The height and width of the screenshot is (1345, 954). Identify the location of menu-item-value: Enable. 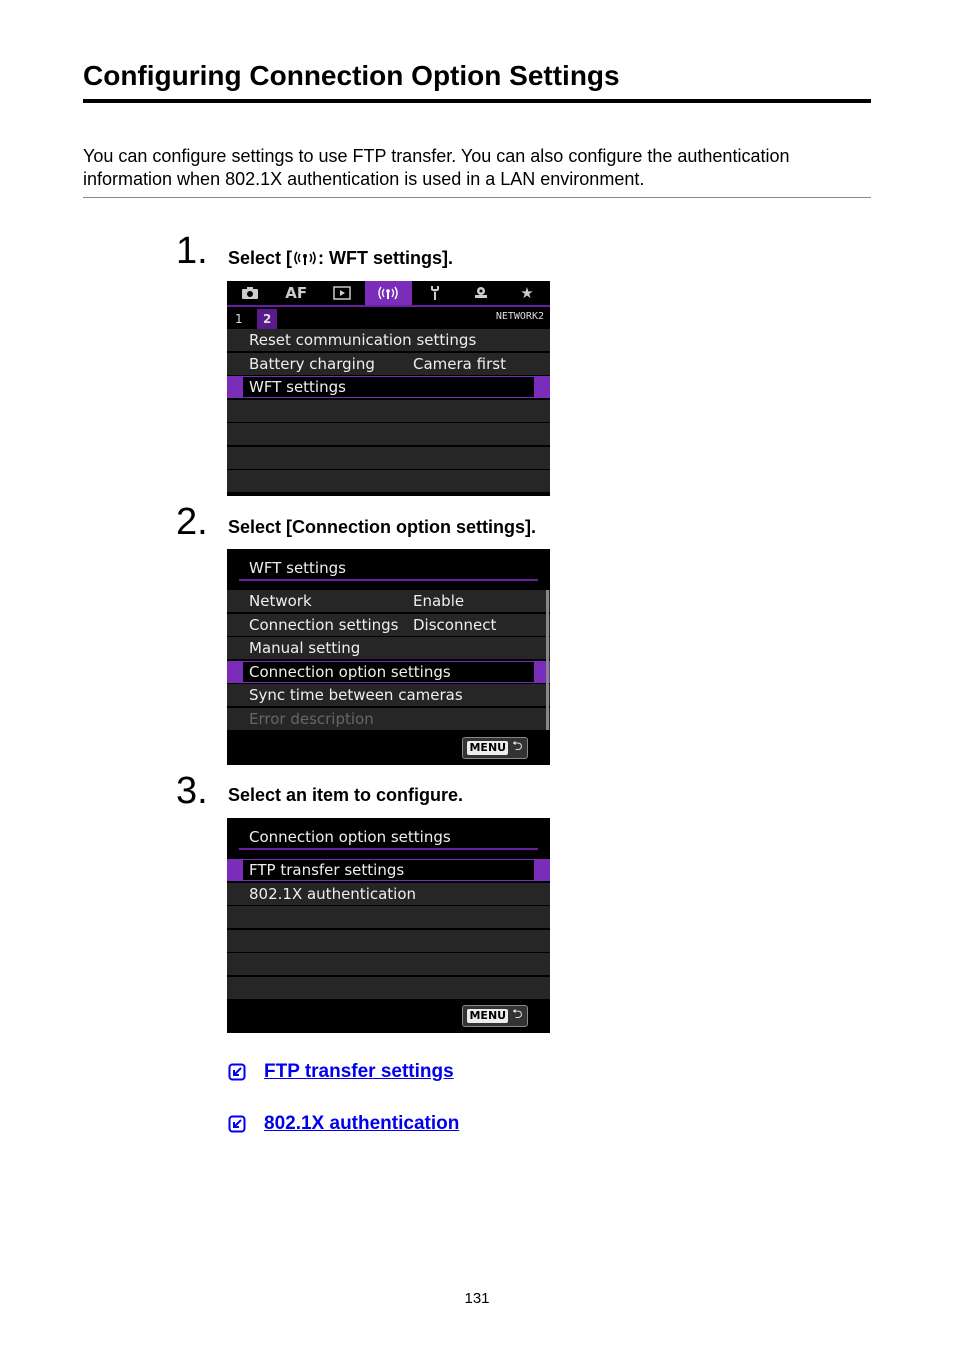
(439, 601).